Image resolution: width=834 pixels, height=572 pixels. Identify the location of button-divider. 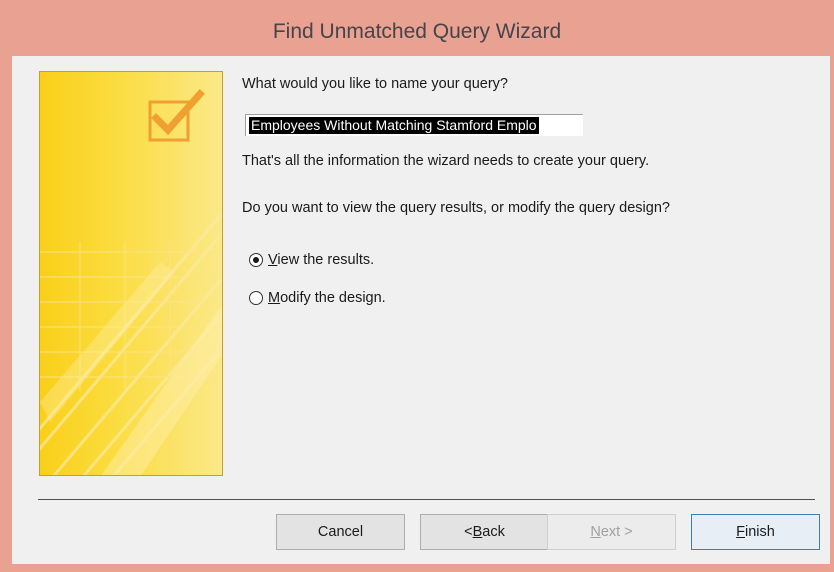
(426, 499).